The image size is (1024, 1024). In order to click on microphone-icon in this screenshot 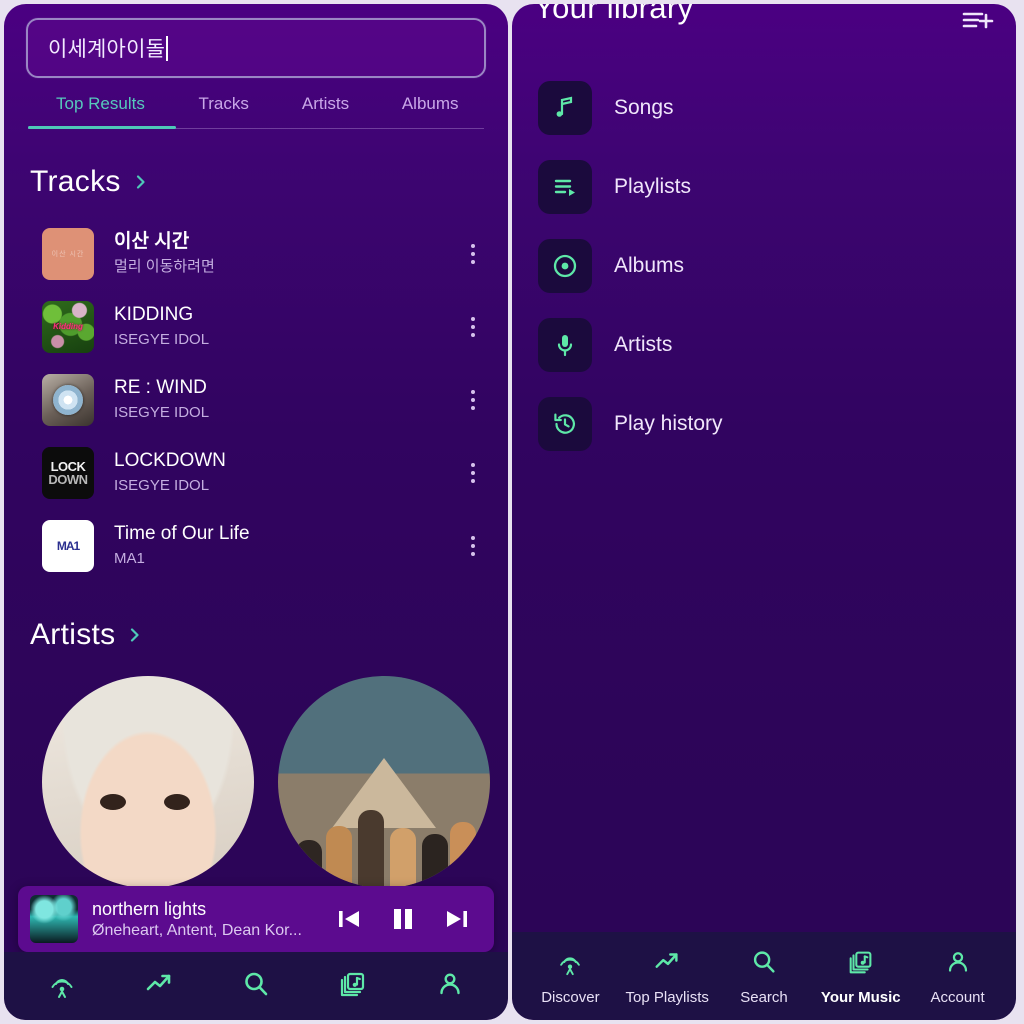, I will do `click(565, 344)`.